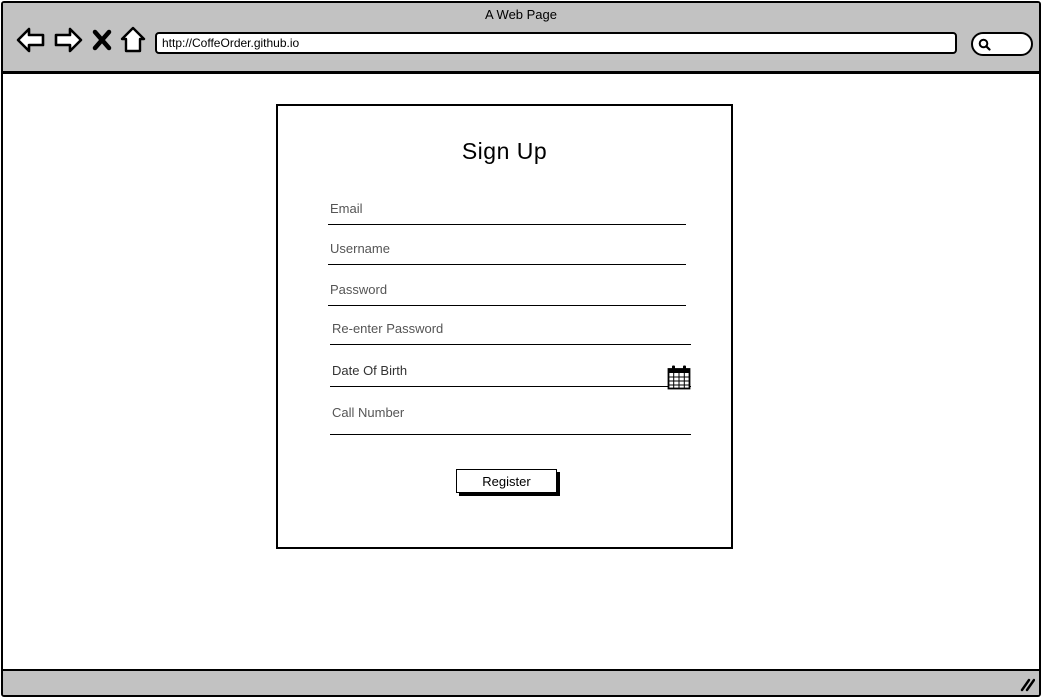  What do you see at coordinates (556, 43) in the screenshot?
I see `address-bar` at bounding box center [556, 43].